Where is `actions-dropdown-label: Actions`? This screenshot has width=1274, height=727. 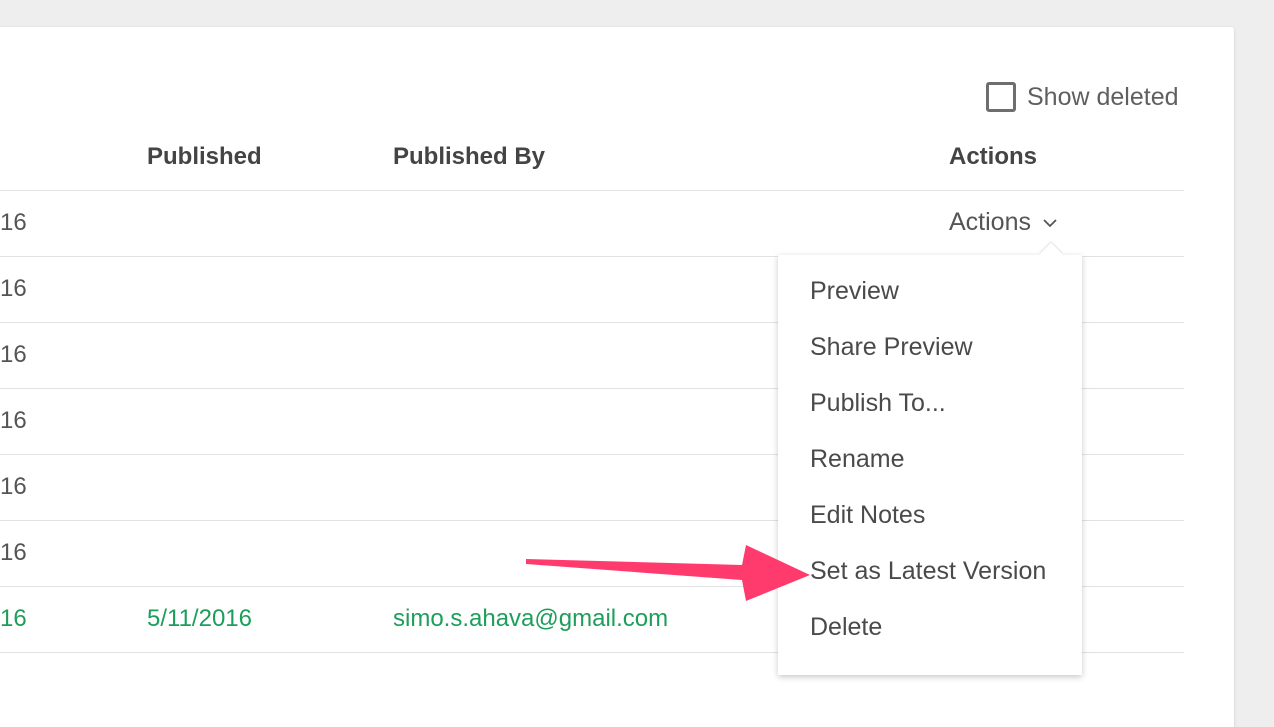
actions-dropdown-label: Actions is located at coordinates (990, 222).